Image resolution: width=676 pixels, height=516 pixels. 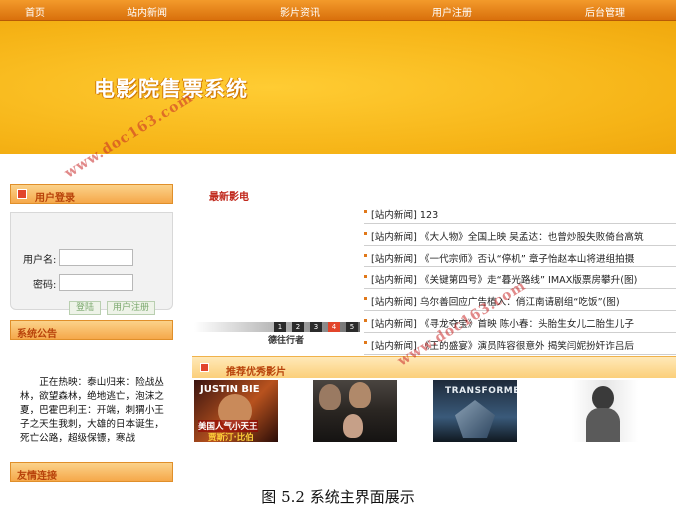 I want to click on password-label: 密码:, so click(x=45, y=285).